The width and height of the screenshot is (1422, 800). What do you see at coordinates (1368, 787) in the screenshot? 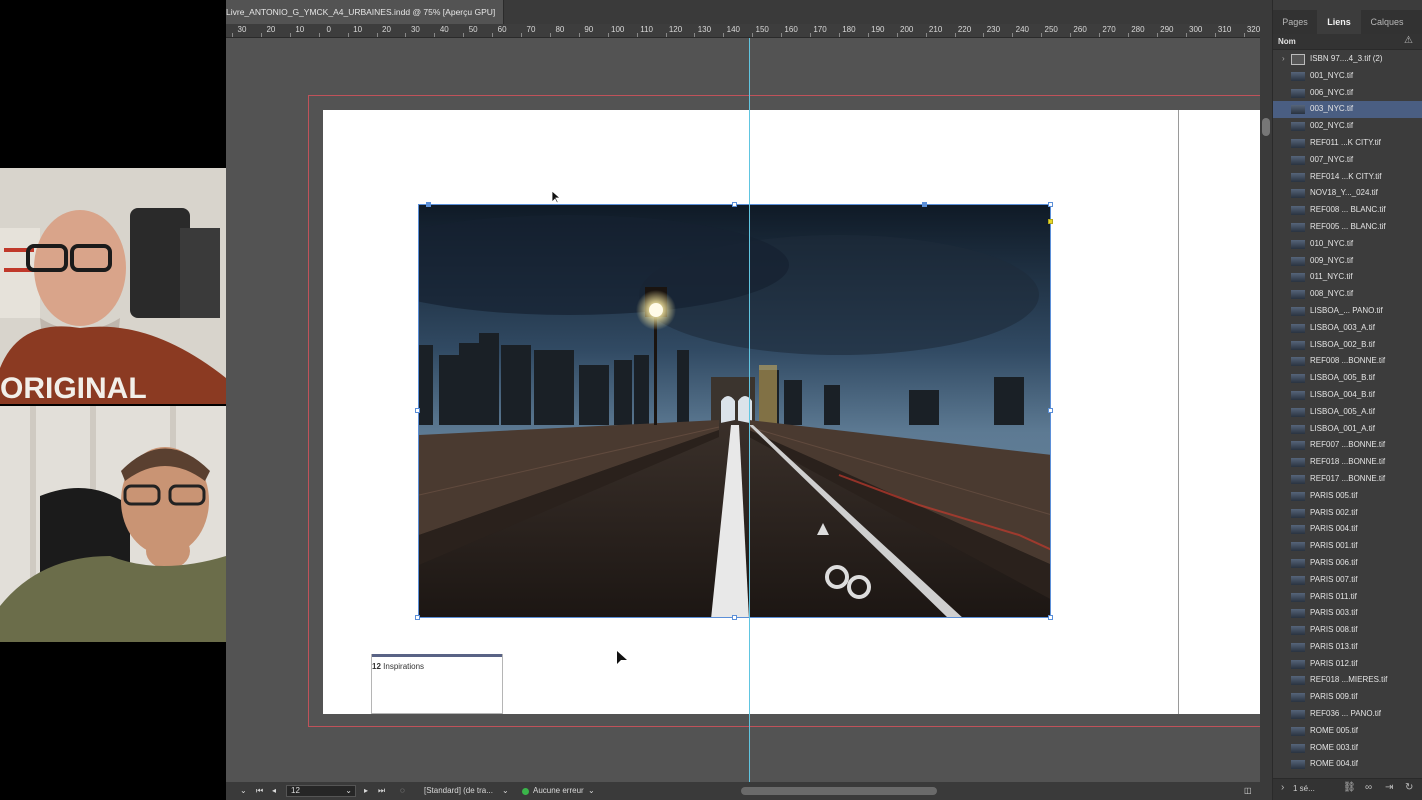
I see `relink-icon: ∞` at bounding box center [1368, 787].